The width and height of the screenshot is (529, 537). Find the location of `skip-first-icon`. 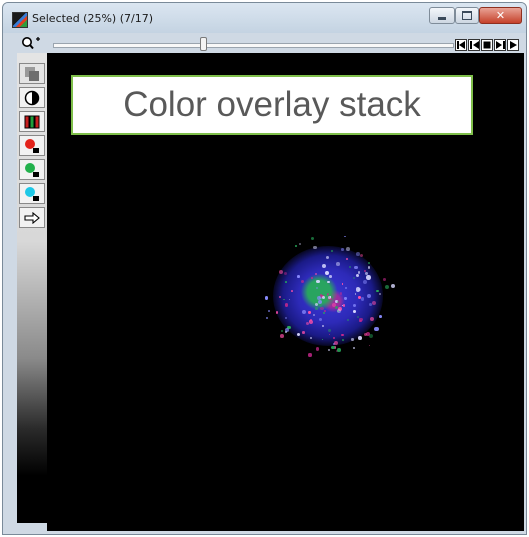

skip-first-icon is located at coordinates (460, 45).